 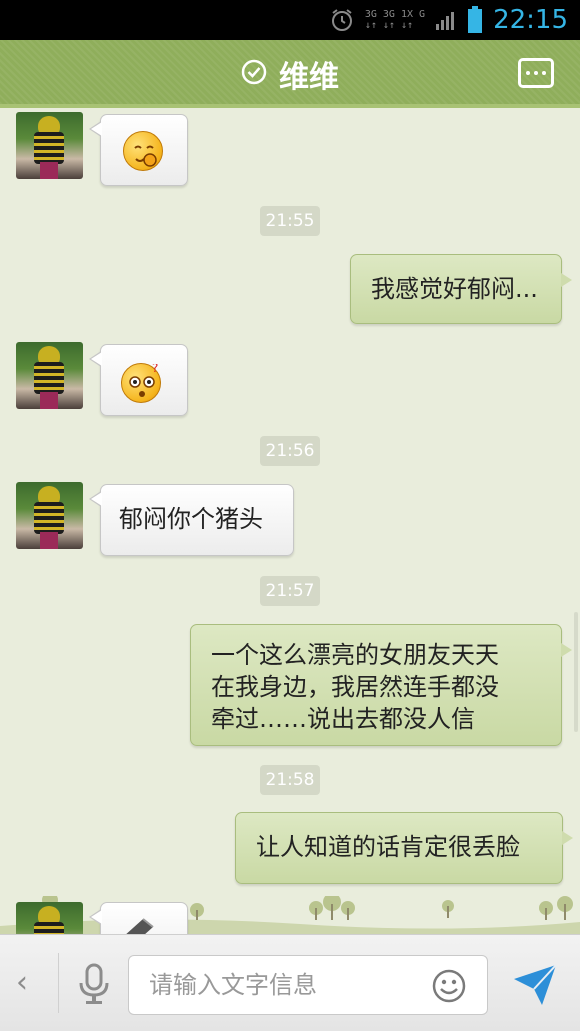 What do you see at coordinates (446, 20) in the screenshot?
I see `signal-icon` at bounding box center [446, 20].